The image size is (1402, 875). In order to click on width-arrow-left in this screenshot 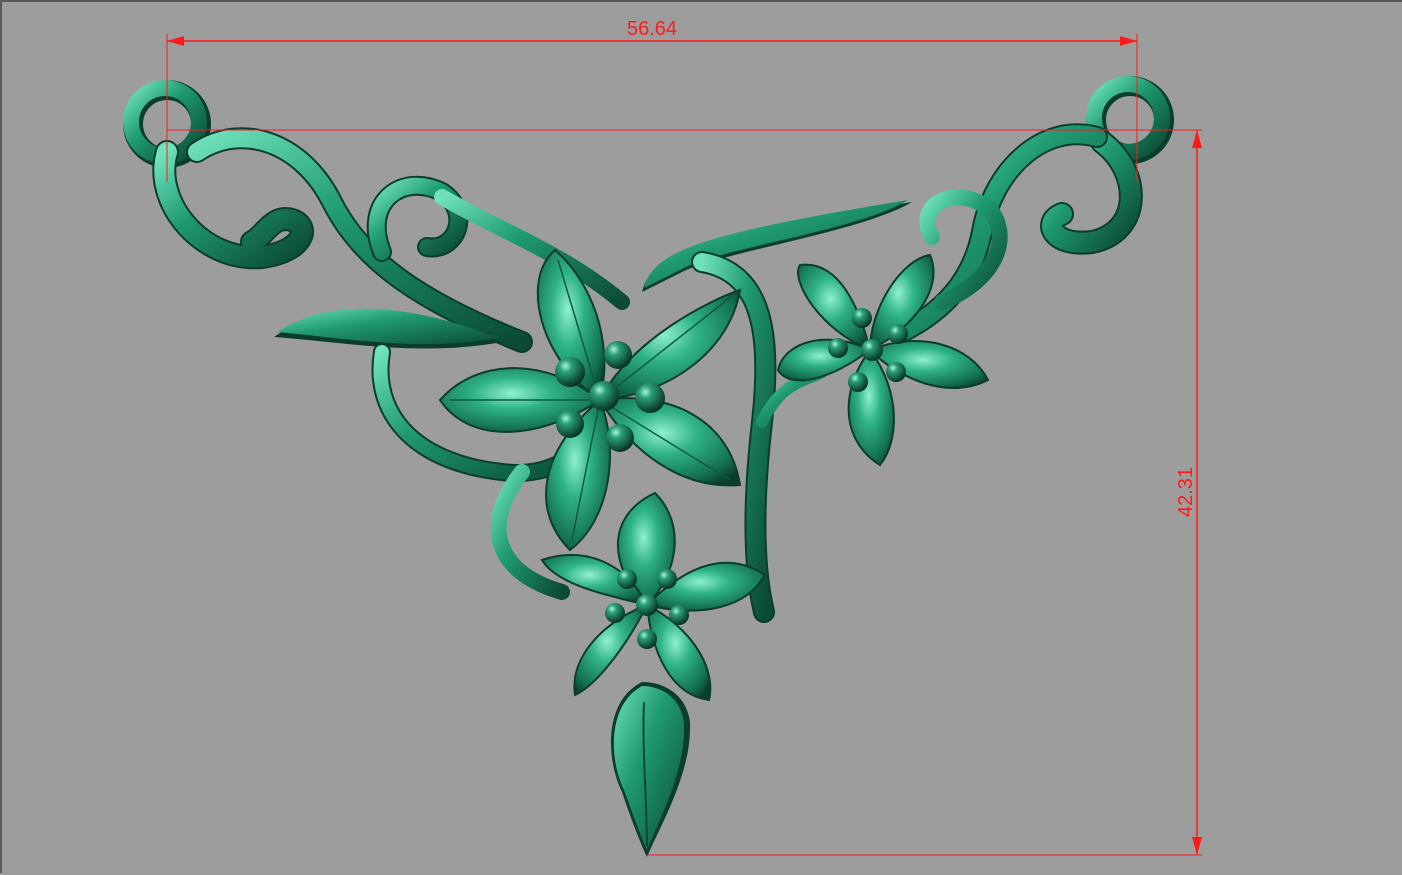, I will do `click(175, 41)`.